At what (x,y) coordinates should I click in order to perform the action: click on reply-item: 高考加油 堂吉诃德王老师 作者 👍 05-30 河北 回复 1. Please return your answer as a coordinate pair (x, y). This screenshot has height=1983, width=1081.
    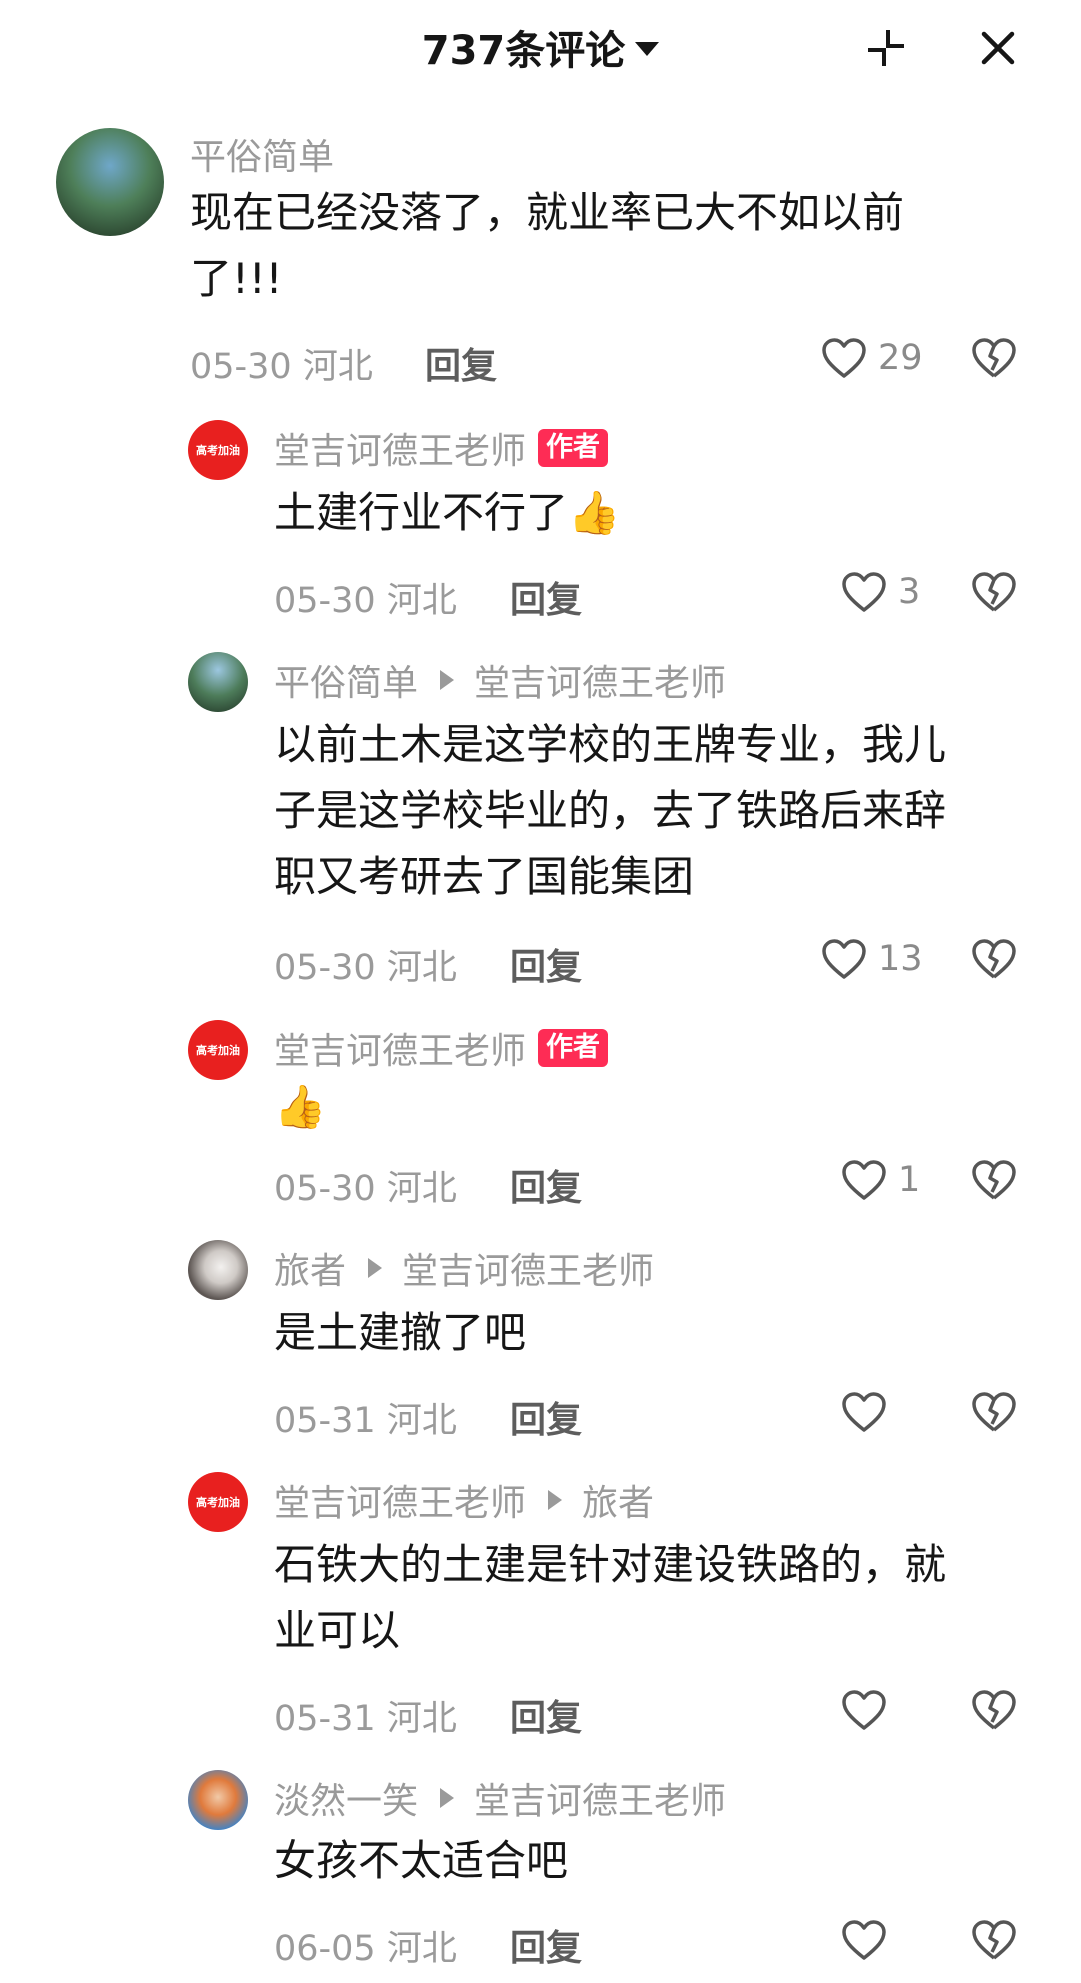
    Looking at the image, I should click on (540, 1120).